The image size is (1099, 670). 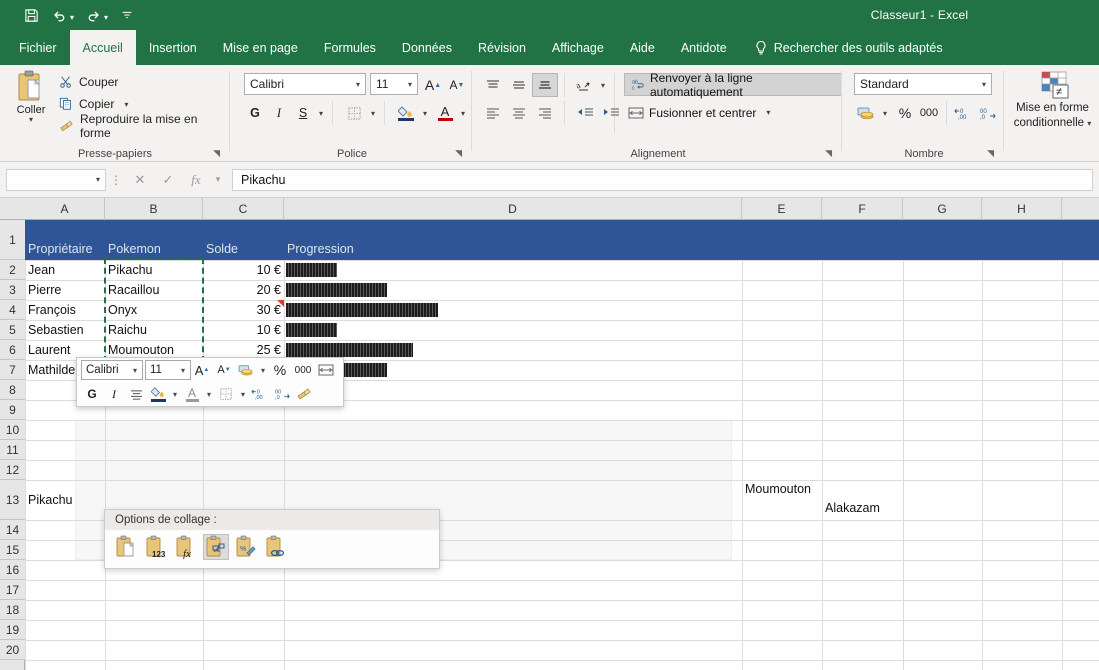 What do you see at coordinates (373, 113) in the screenshot?
I see `borders-dropdown-icon: ▾` at bounding box center [373, 113].